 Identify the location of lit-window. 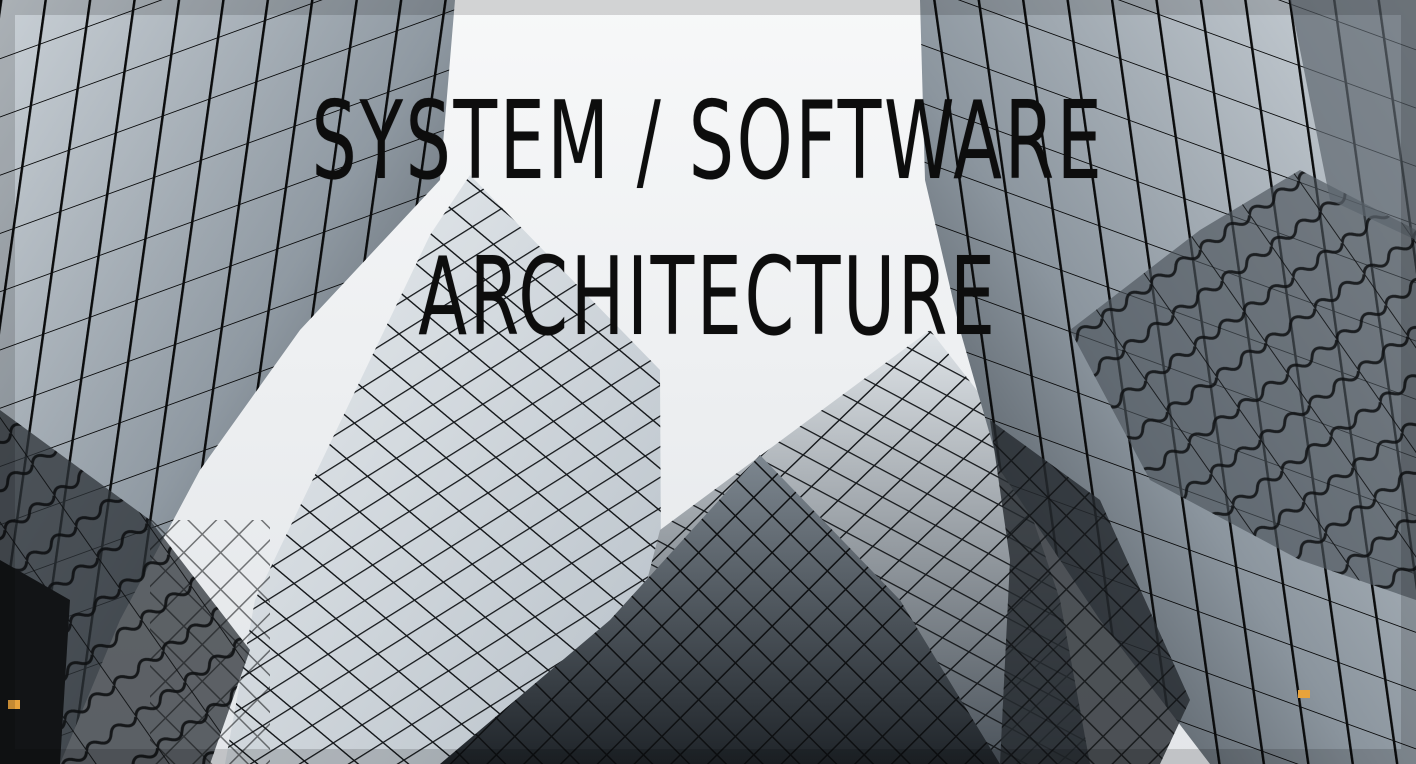
(1304, 694).